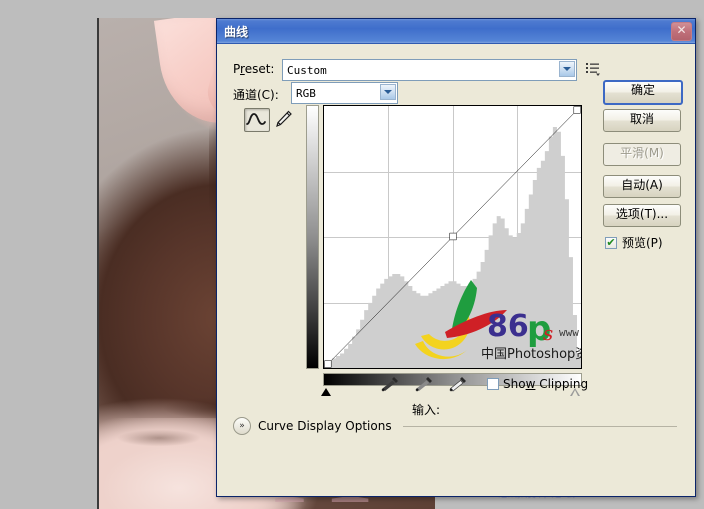 The width and height of the screenshot is (704, 509). I want to click on show-clipping-checkbox, so click(493, 384).